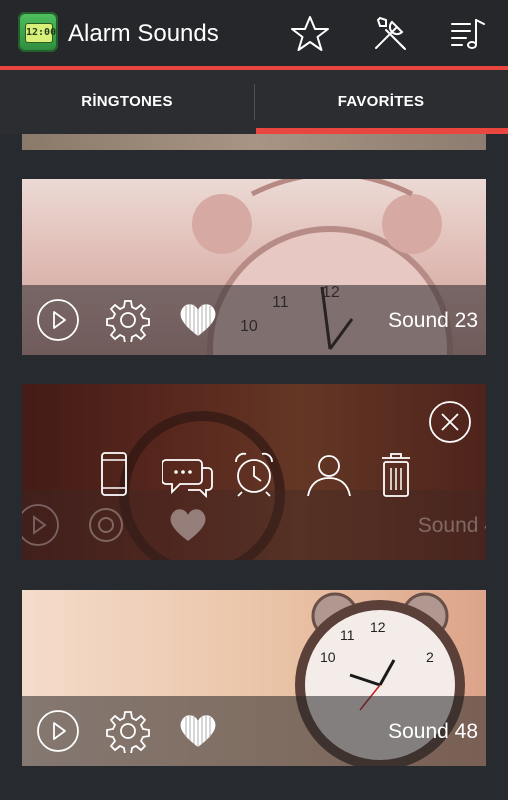 The image size is (508, 800). What do you see at coordinates (381, 102) in the screenshot?
I see `tab-favorites: FAVORİTES` at bounding box center [381, 102].